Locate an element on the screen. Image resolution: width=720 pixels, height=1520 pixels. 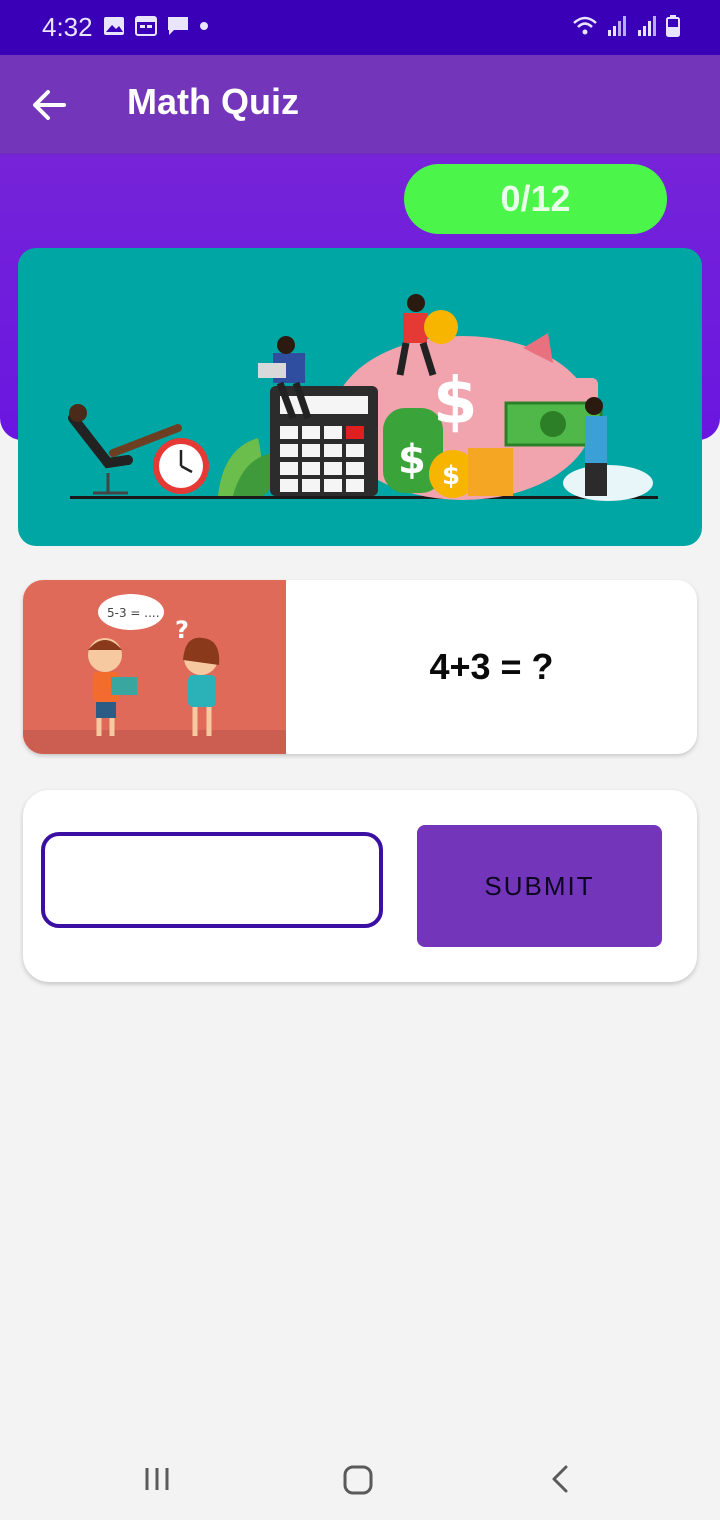
submit-button: SUBMIT is located at coordinates (539, 886).